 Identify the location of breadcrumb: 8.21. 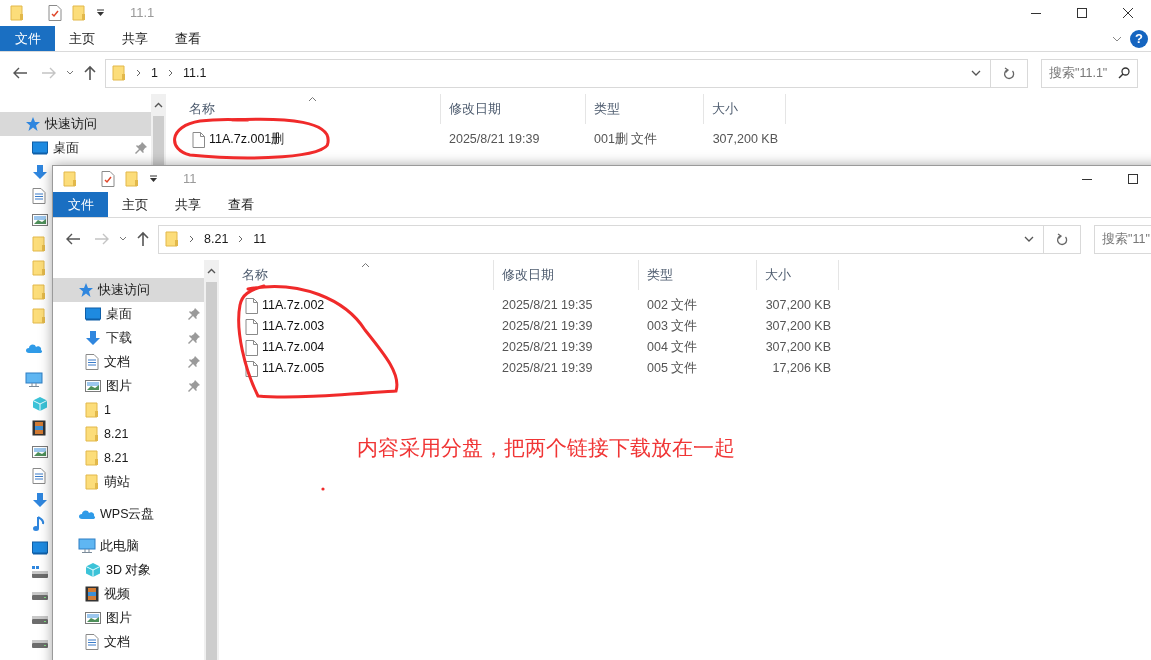
(216, 239).